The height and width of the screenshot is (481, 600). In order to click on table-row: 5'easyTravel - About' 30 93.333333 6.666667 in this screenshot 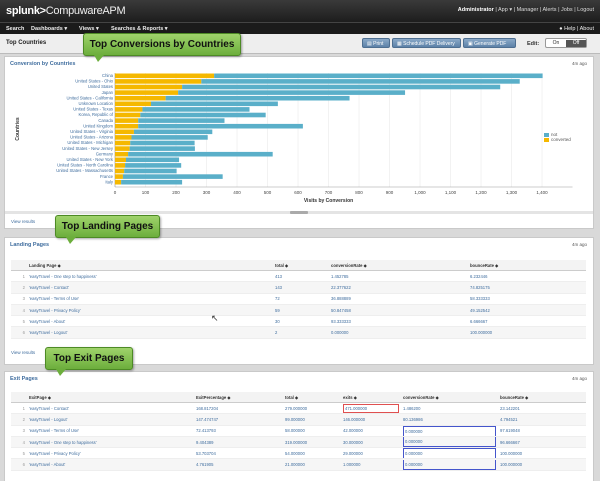, I will do `click(298, 321)`.